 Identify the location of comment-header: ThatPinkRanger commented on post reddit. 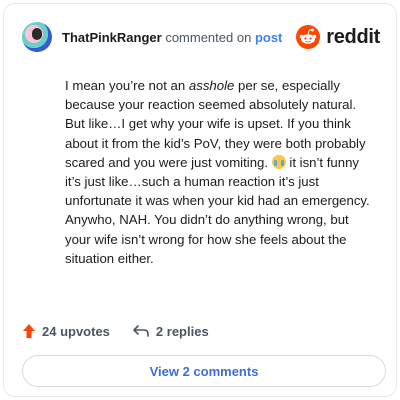
(201, 37).